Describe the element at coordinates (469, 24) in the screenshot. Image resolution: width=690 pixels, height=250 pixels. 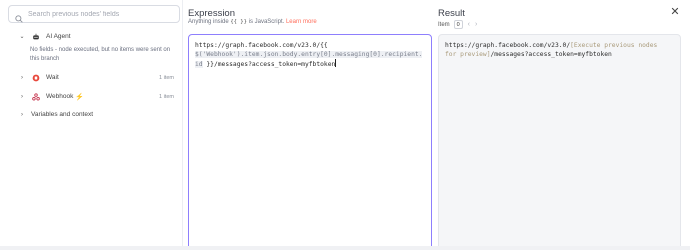
I see `chevron-left-icon: ‹` at that location.